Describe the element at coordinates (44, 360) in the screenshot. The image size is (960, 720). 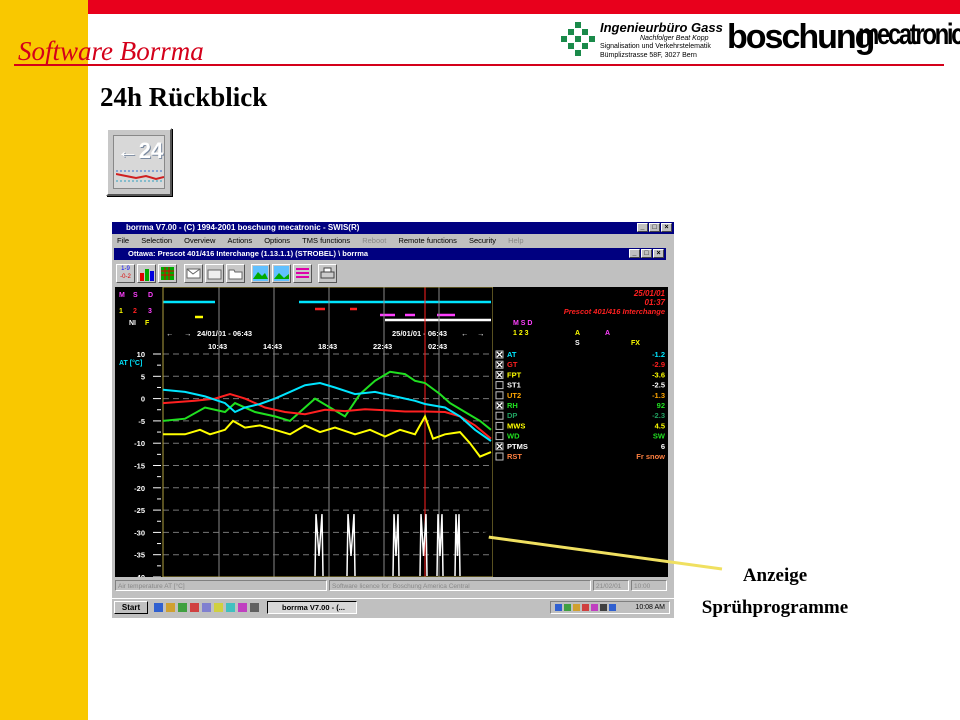
I see `yellow-sidebar` at that location.